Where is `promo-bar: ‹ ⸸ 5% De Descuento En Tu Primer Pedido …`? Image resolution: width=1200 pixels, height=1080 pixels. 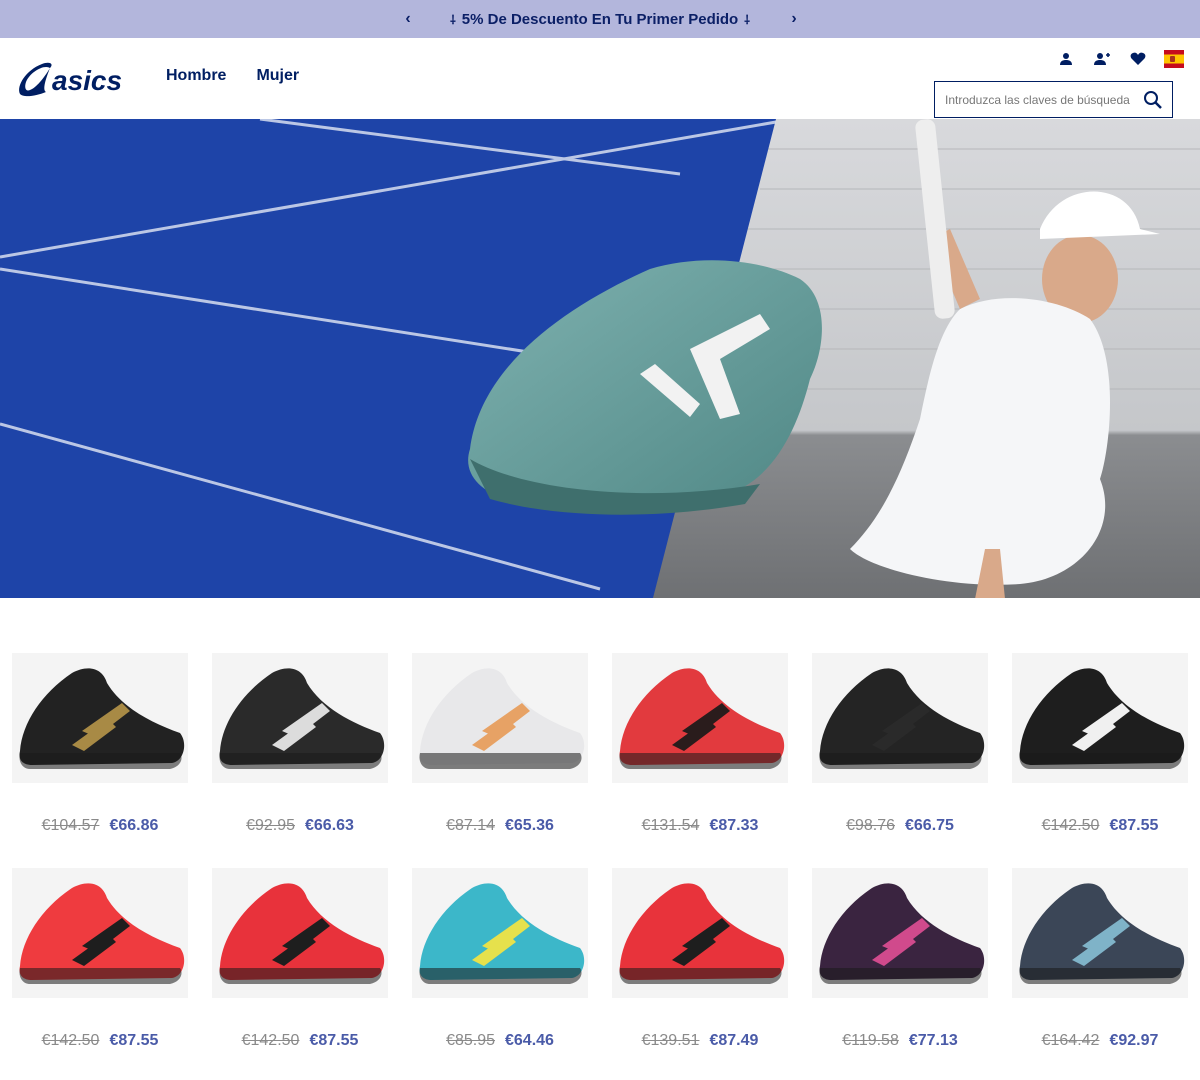
promo-bar: ‹ ⸸ 5% De Descuento En Tu Primer Pedido … is located at coordinates (600, 19).